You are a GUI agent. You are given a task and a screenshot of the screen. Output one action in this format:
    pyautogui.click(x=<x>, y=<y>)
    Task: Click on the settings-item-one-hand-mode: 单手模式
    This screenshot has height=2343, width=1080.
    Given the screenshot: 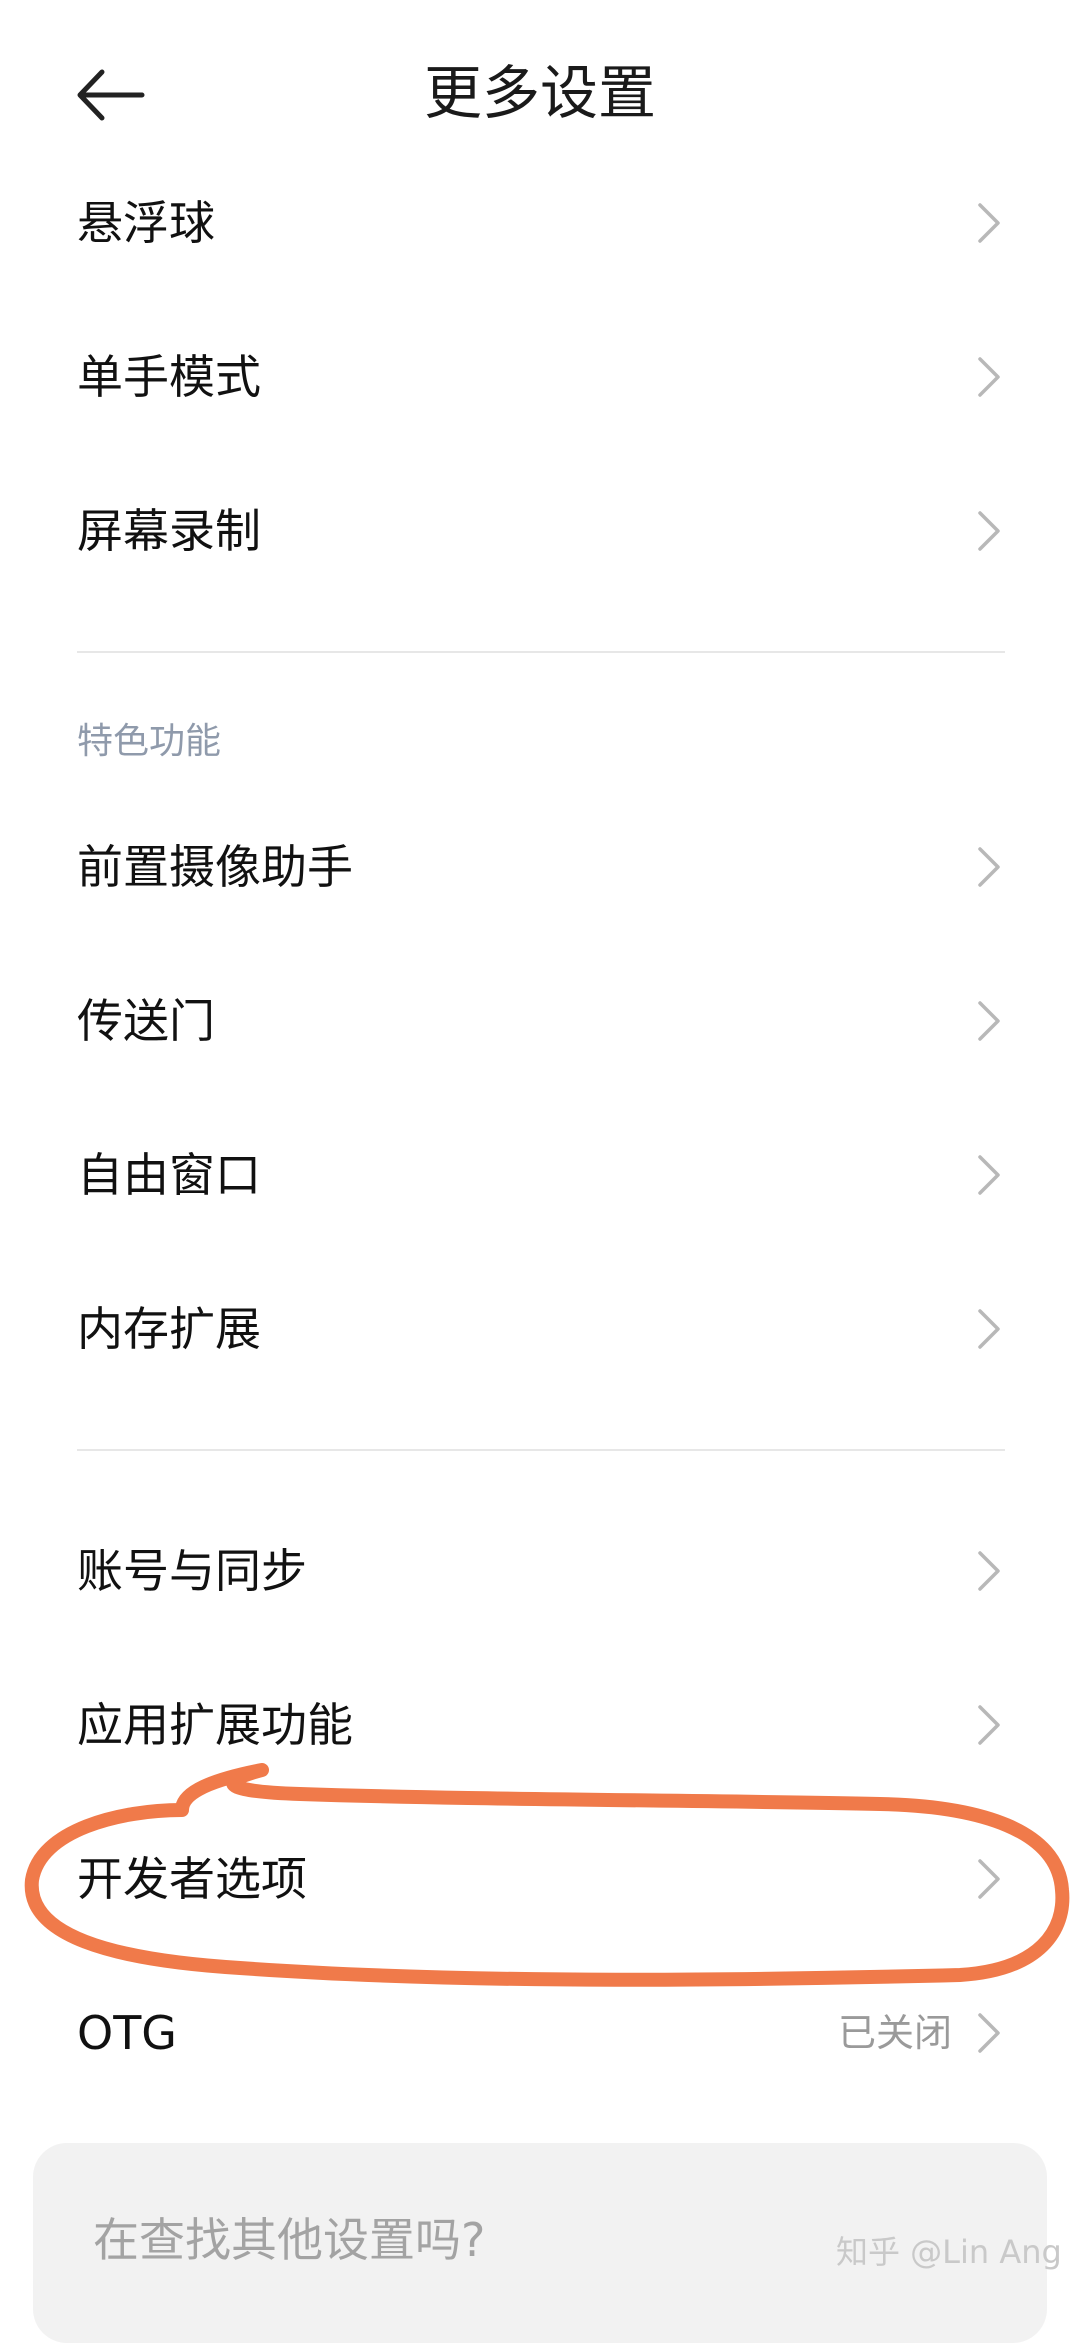 What is the action you would take?
    pyautogui.click(x=540, y=377)
    